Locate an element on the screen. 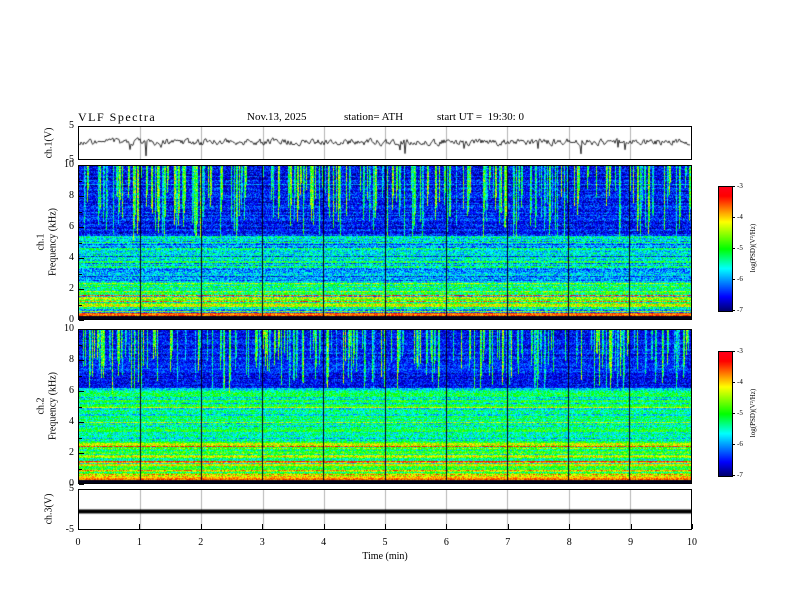  x-tick-label: 4 is located at coordinates (324, 542).